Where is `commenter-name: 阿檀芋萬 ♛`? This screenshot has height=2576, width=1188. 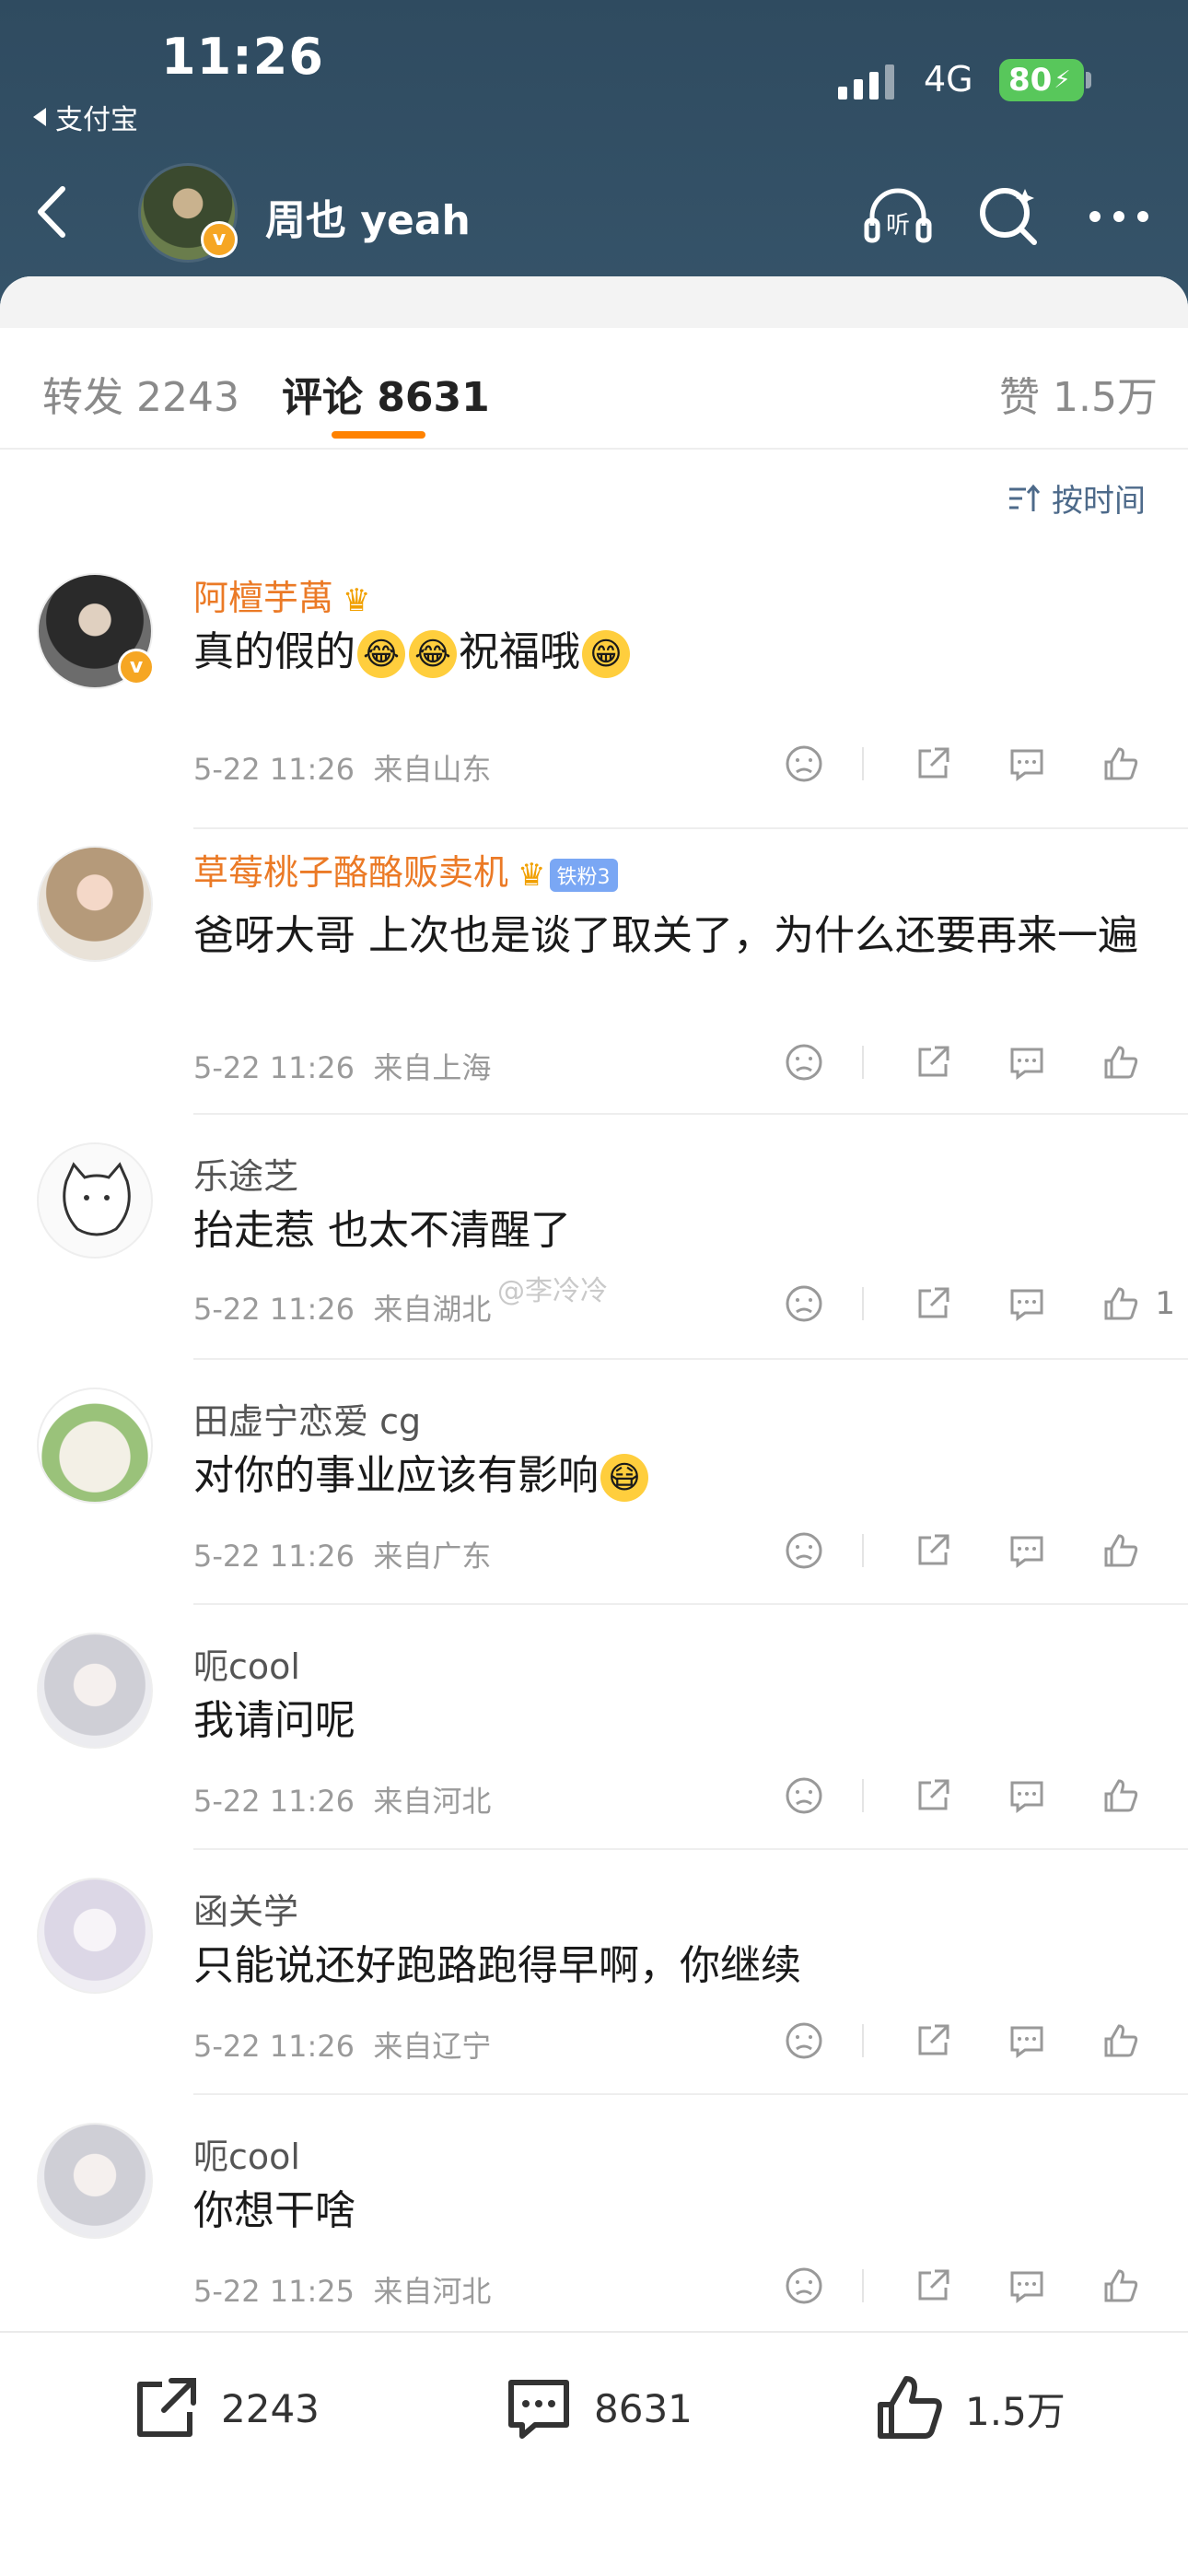 commenter-name: 阿檀芋萬 ♛ is located at coordinates (282, 594).